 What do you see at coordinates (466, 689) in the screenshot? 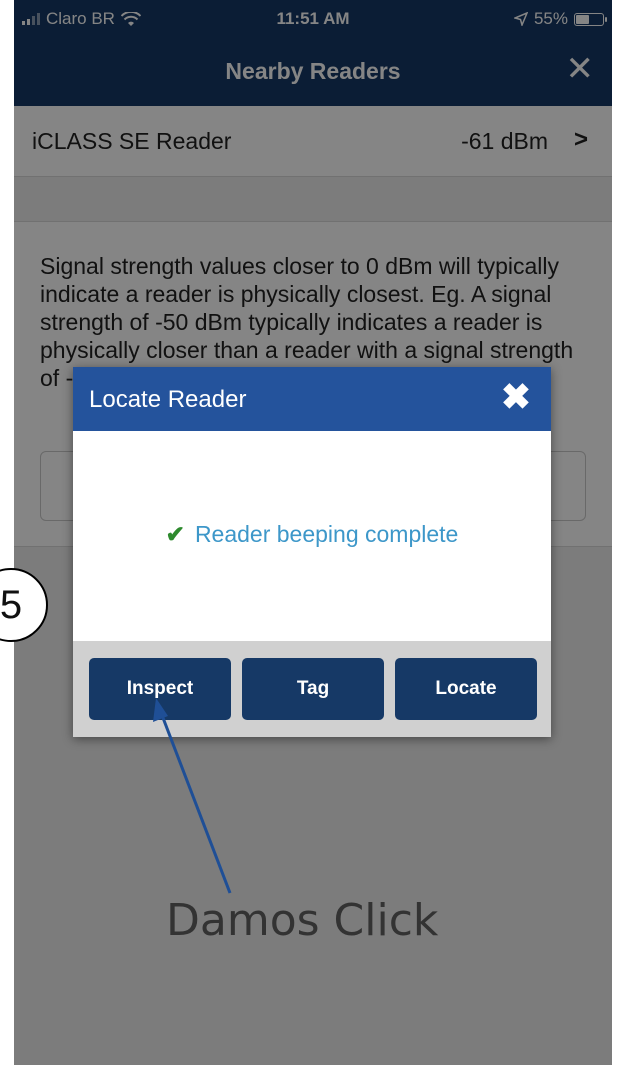
I see `locate-button: Locate` at bounding box center [466, 689].